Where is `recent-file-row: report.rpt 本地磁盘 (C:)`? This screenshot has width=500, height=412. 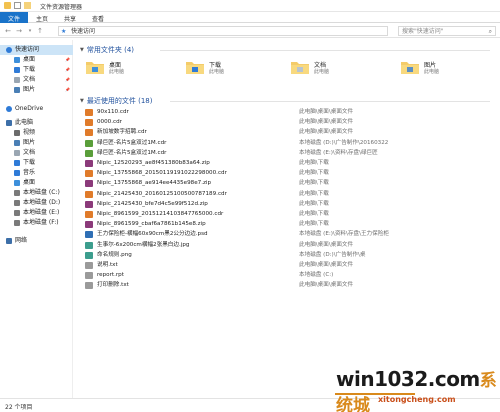
recent-file-row: report.rpt 本地磁盘 (C:) is located at coordinates (289, 276).